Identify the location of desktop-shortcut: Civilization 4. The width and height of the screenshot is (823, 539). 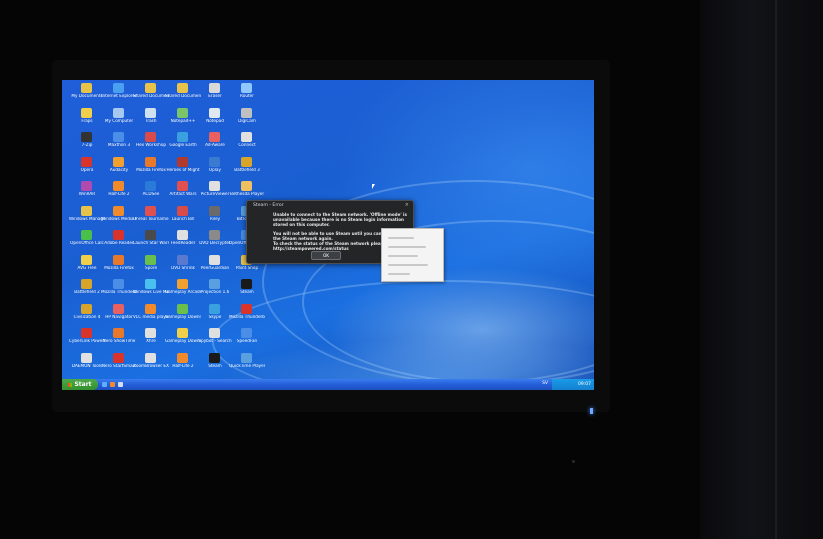
(87, 314).